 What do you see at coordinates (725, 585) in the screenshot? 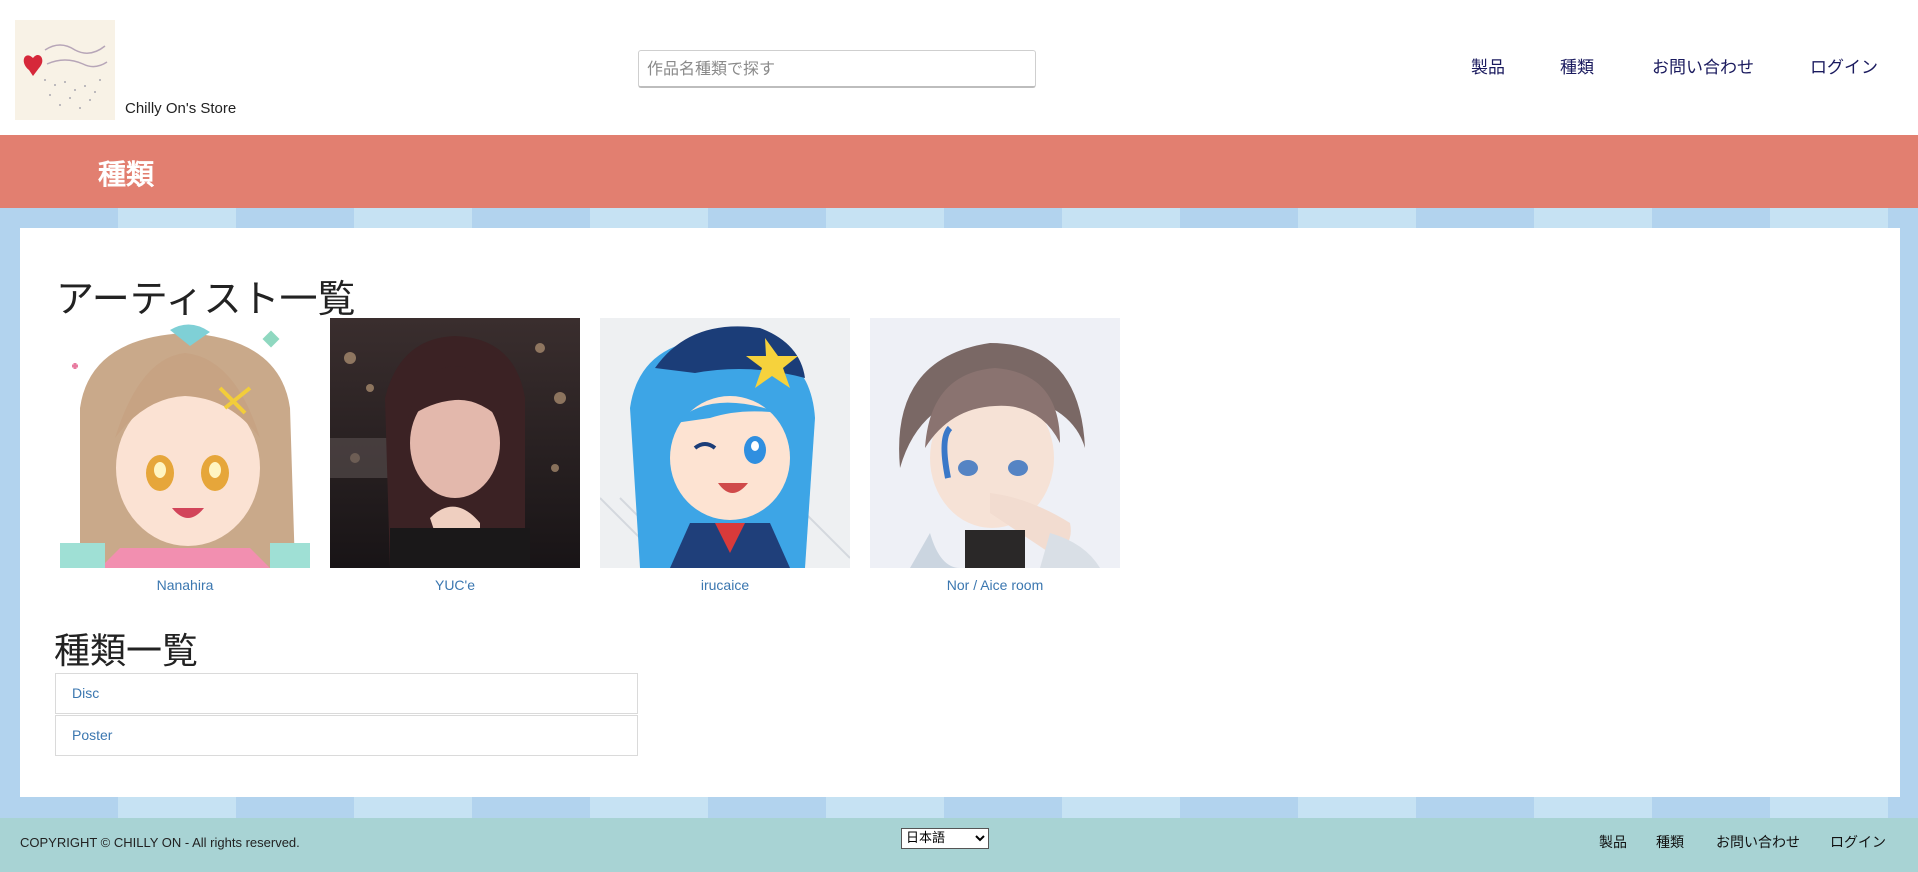
I see `artist-name-irucaice: irucaice` at bounding box center [725, 585].